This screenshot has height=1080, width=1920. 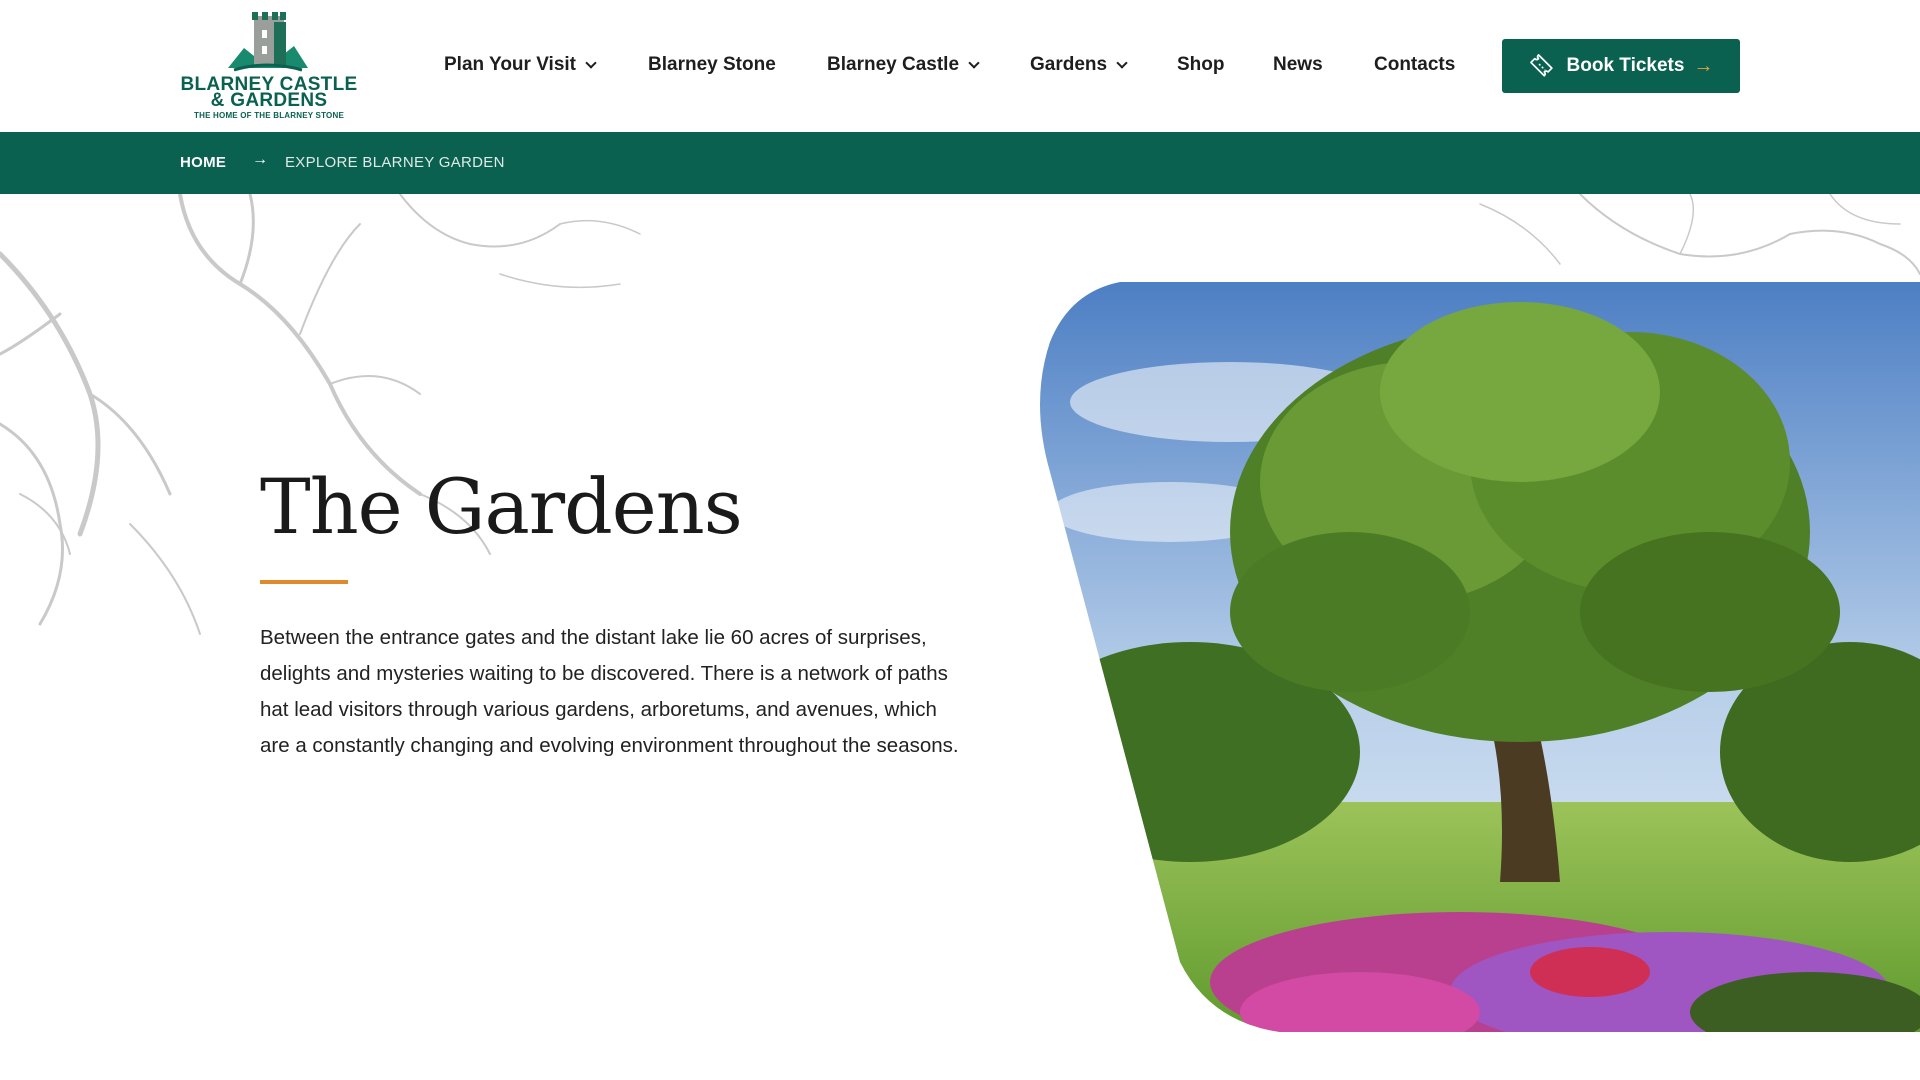 I want to click on castle-logo-icon, so click(x=268, y=42).